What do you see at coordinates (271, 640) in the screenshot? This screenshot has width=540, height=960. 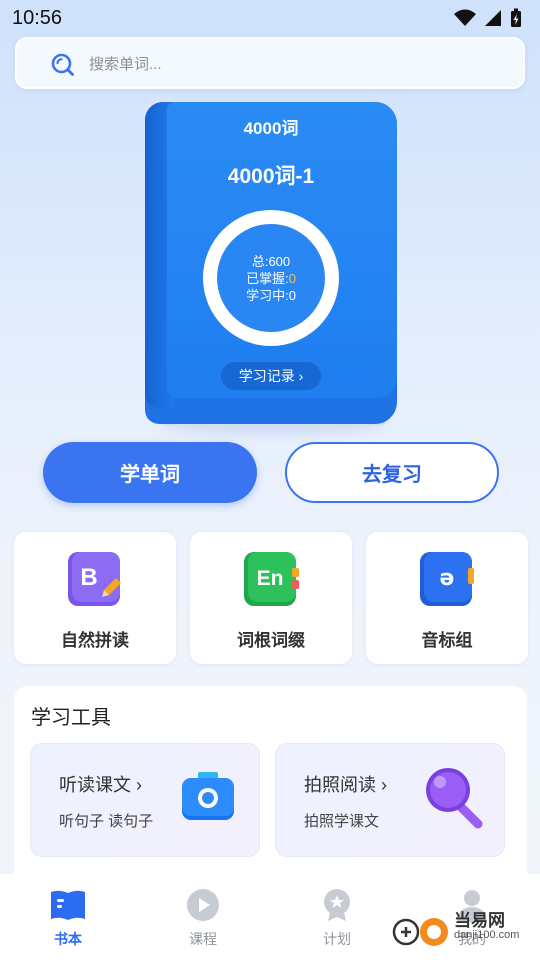 I see `feature-label-roots: 词根词缀` at bounding box center [271, 640].